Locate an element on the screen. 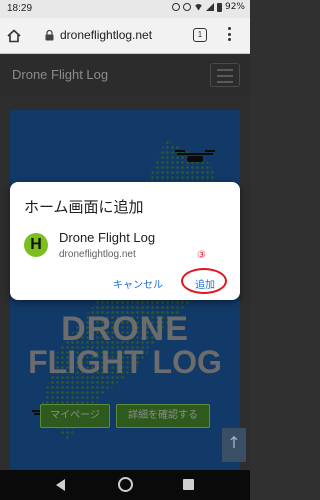  app-name-field: Drone Flight Log is located at coordinates (107, 237).